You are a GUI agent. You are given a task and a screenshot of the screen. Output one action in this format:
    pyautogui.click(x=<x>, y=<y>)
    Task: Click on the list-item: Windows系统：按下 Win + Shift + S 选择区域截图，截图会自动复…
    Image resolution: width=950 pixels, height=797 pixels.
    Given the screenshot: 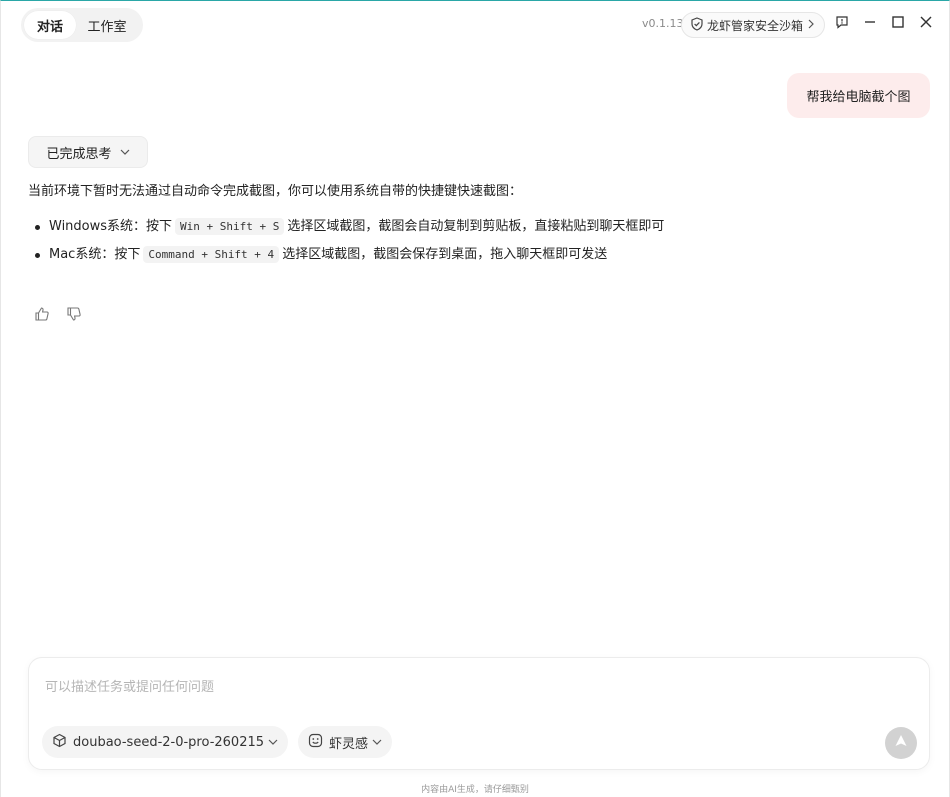 What is the action you would take?
    pyautogui.click(x=348, y=227)
    